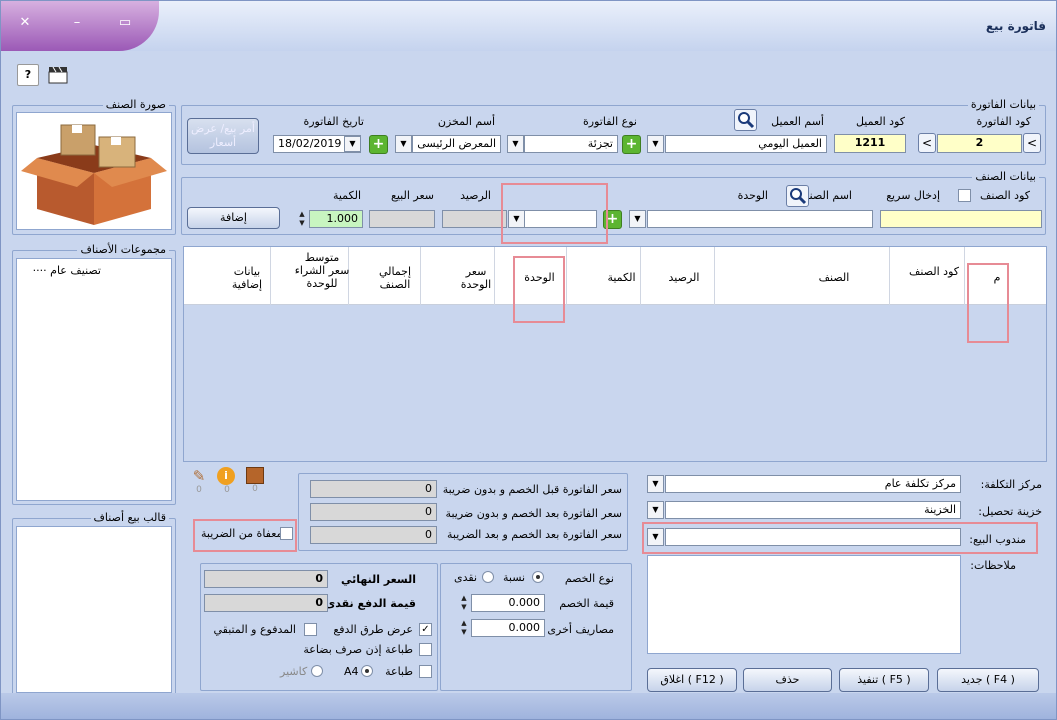 The height and width of the screenshot is (720, 1057). Describe the element at coordinates (226, 476) in the screenshot. I see `info-icon: i` at that location.